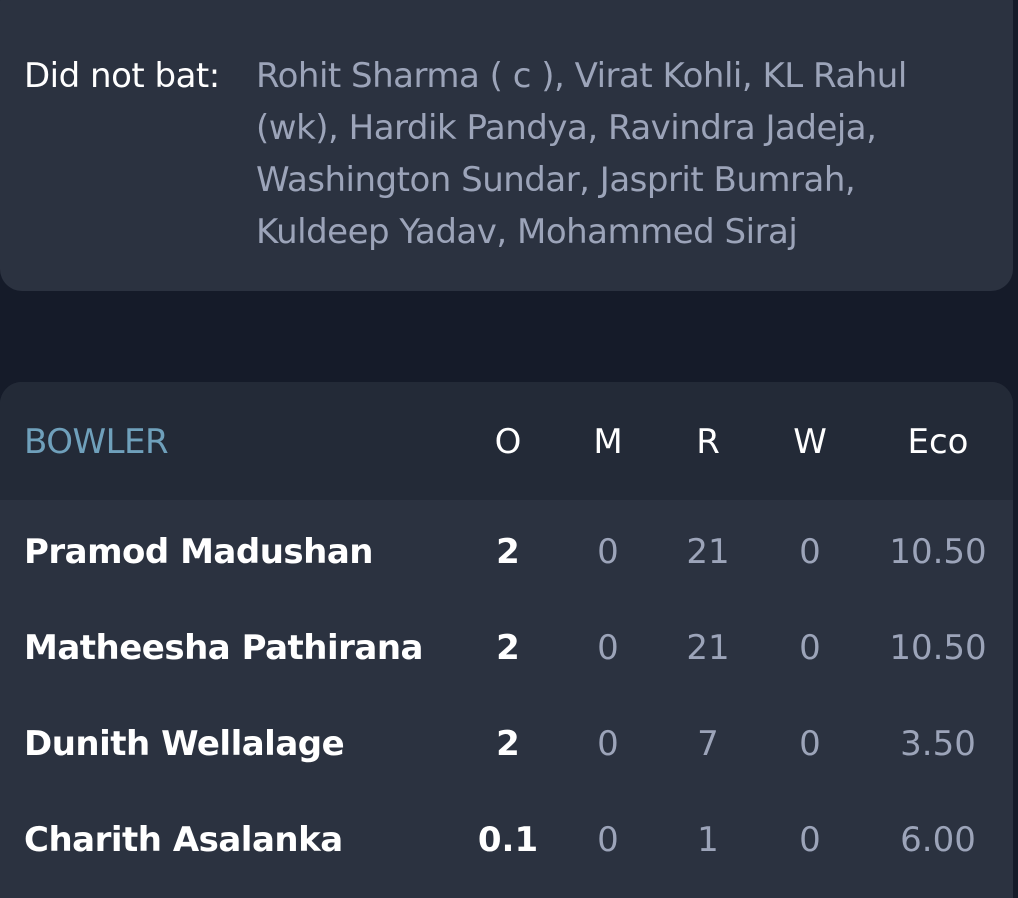 This screenshot has height=898, width=1018. Describe the element at coordinates (506, 552) in the screenshot. I see `bowler-row: Pramod Madushan 2 0 21 0 10.50` at that location.